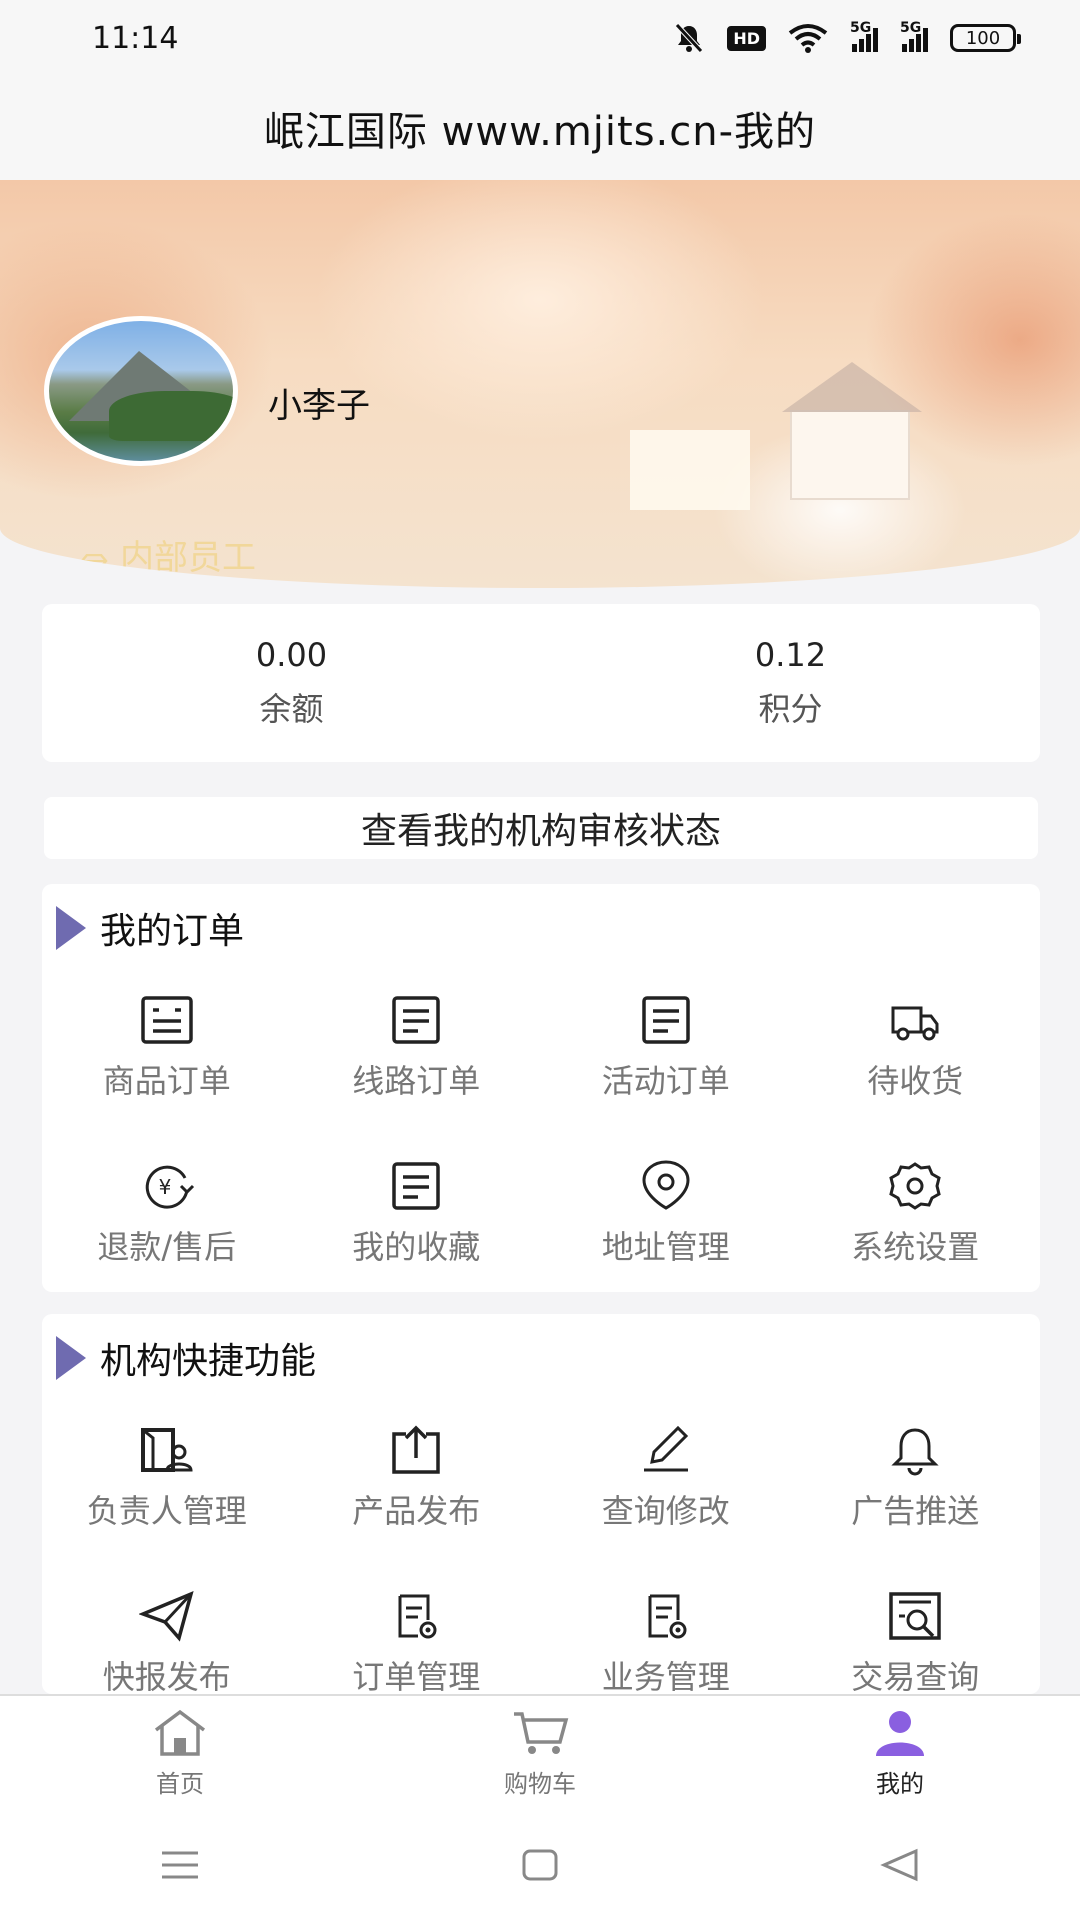 This screenshot has height=1920, width=1080. What do you see at coordinates (900, 1865) in the screenshot?
I see `back-icon` at bounding box center [900, 1865].